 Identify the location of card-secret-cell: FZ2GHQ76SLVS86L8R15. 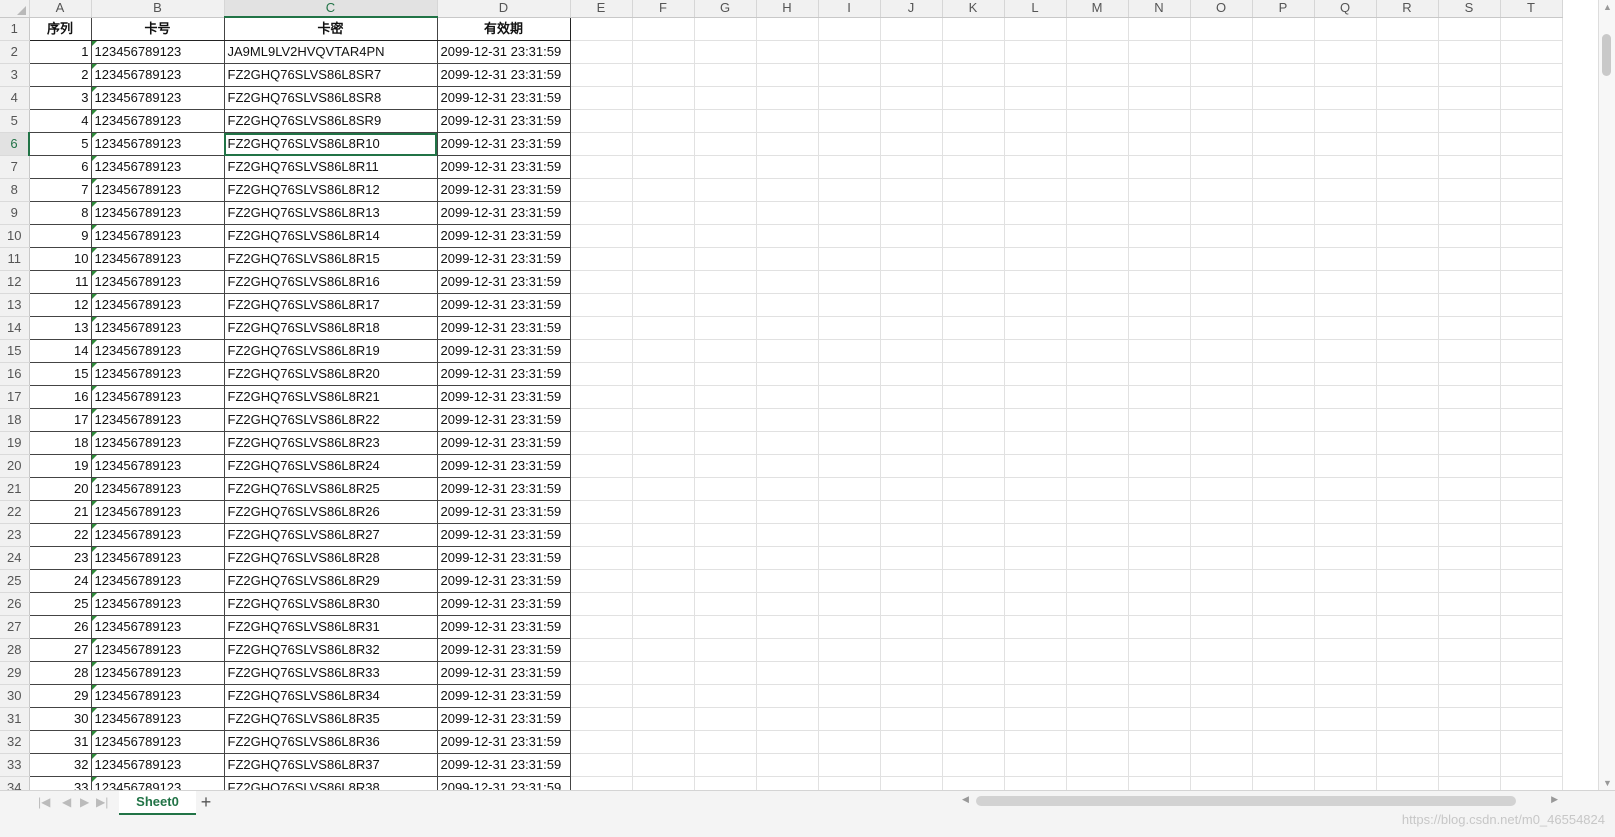
(331, 259).